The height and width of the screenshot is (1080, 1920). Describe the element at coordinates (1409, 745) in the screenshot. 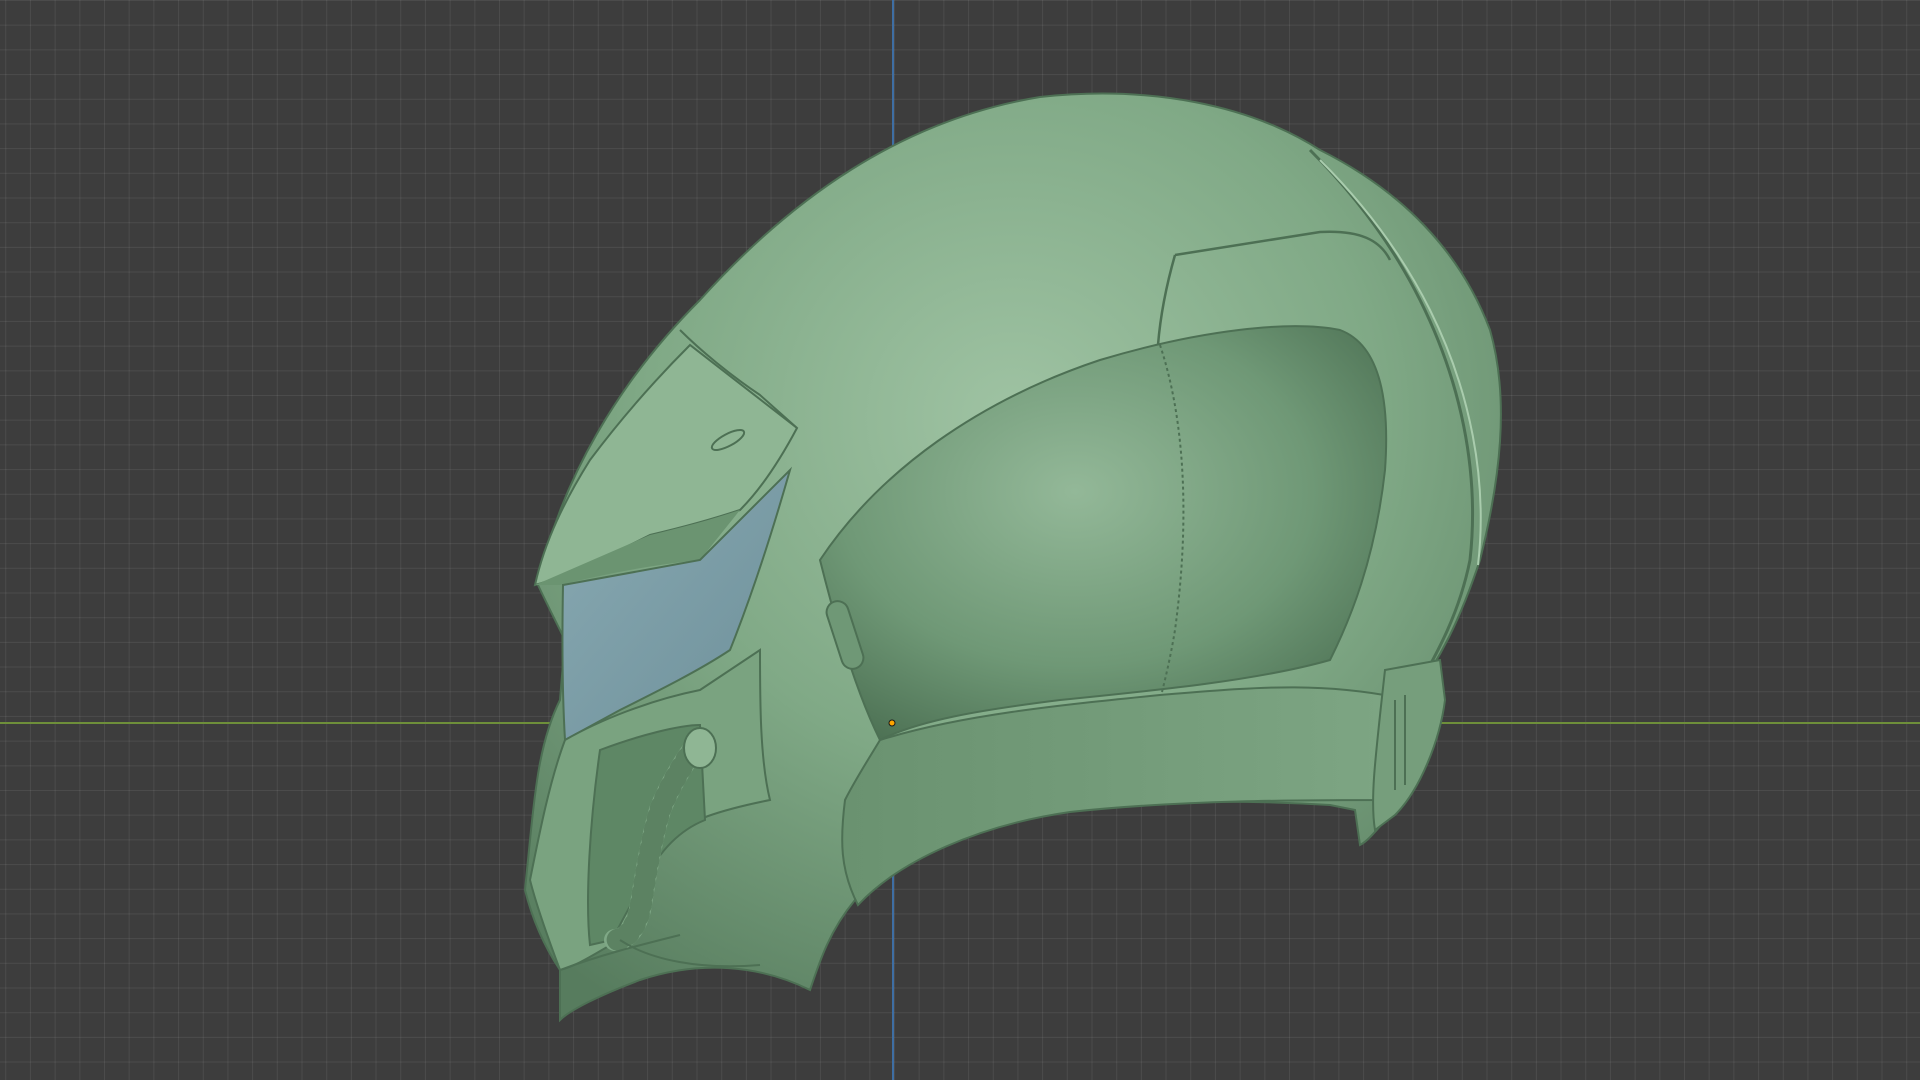

I see `rear-neck-tab` at that location.